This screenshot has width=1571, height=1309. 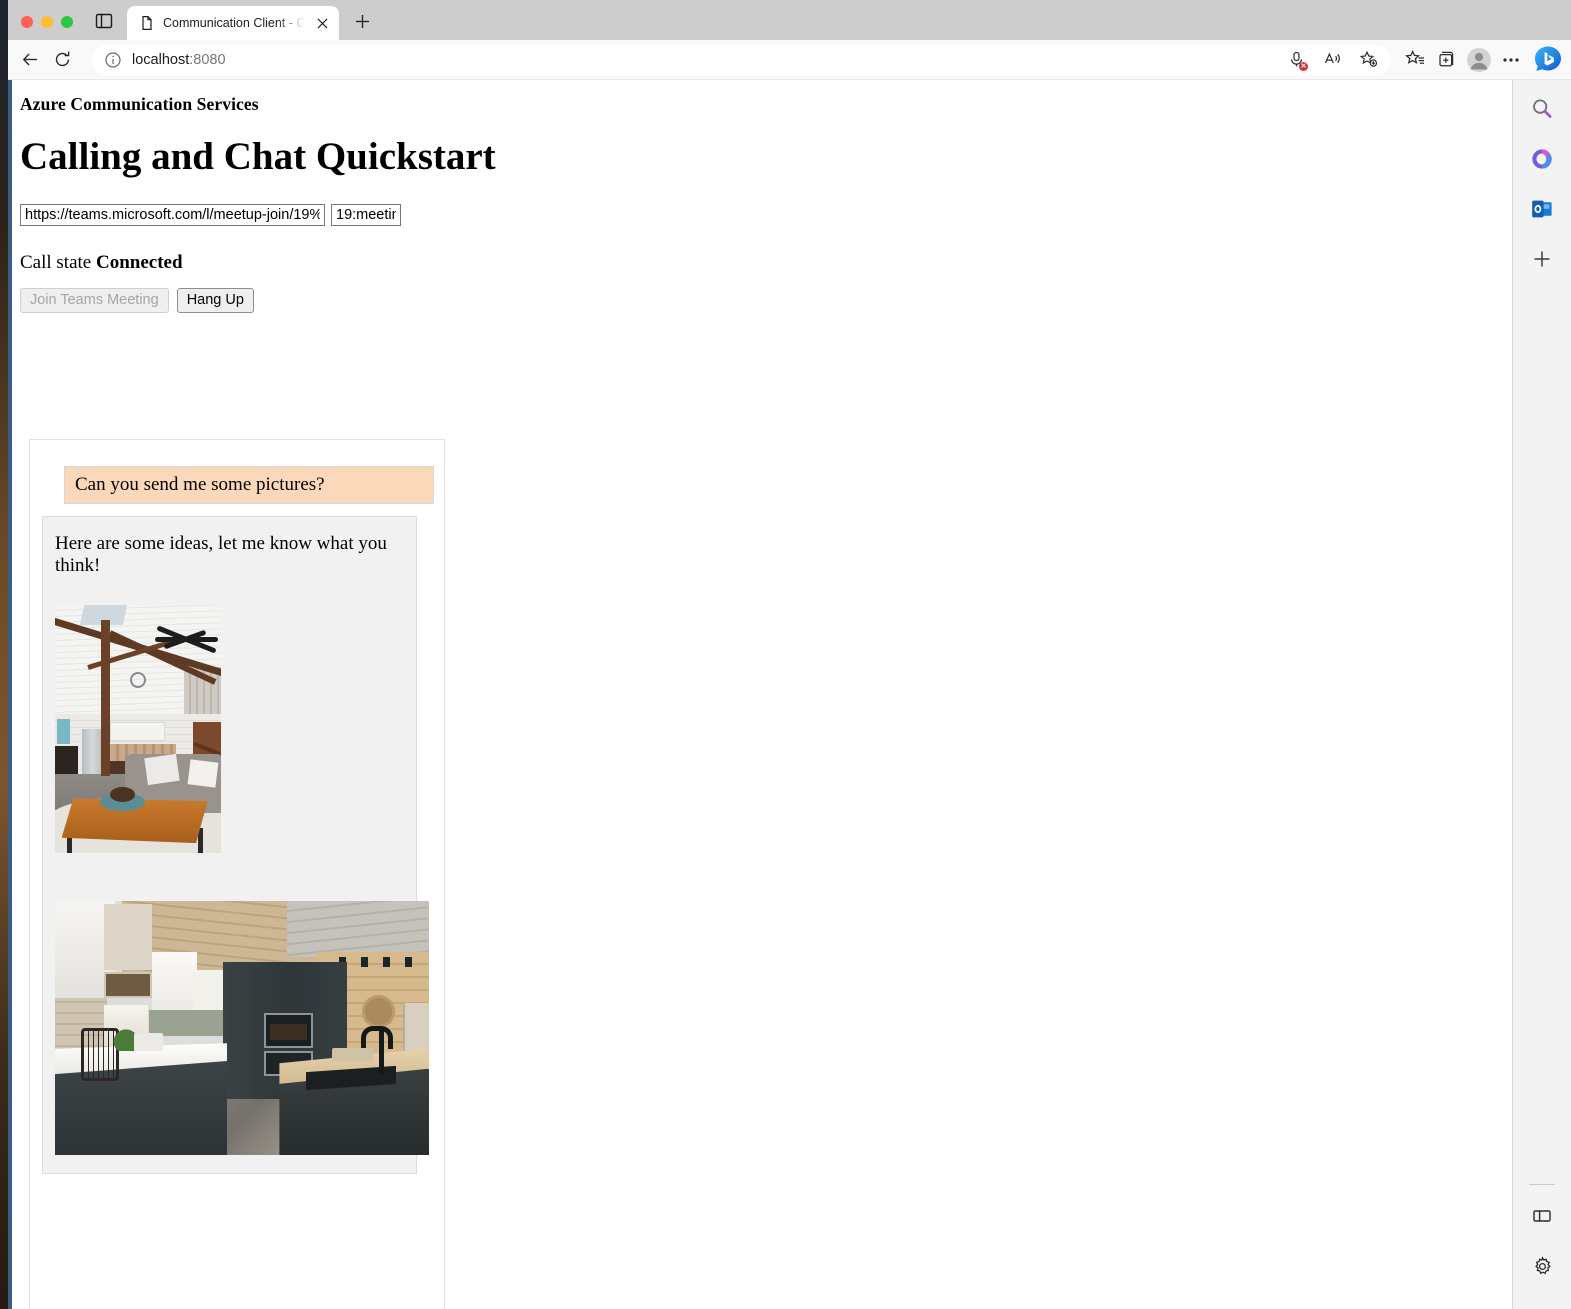 I want to click on call-buttons-row: Join Teams Meeting Hang Up, so click(x=766, y=300).